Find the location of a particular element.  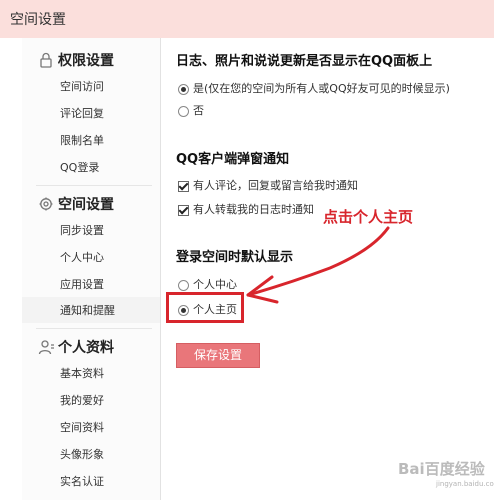

watermark-logo-text: Bai百度经验 is located at coordinates (441, 469).